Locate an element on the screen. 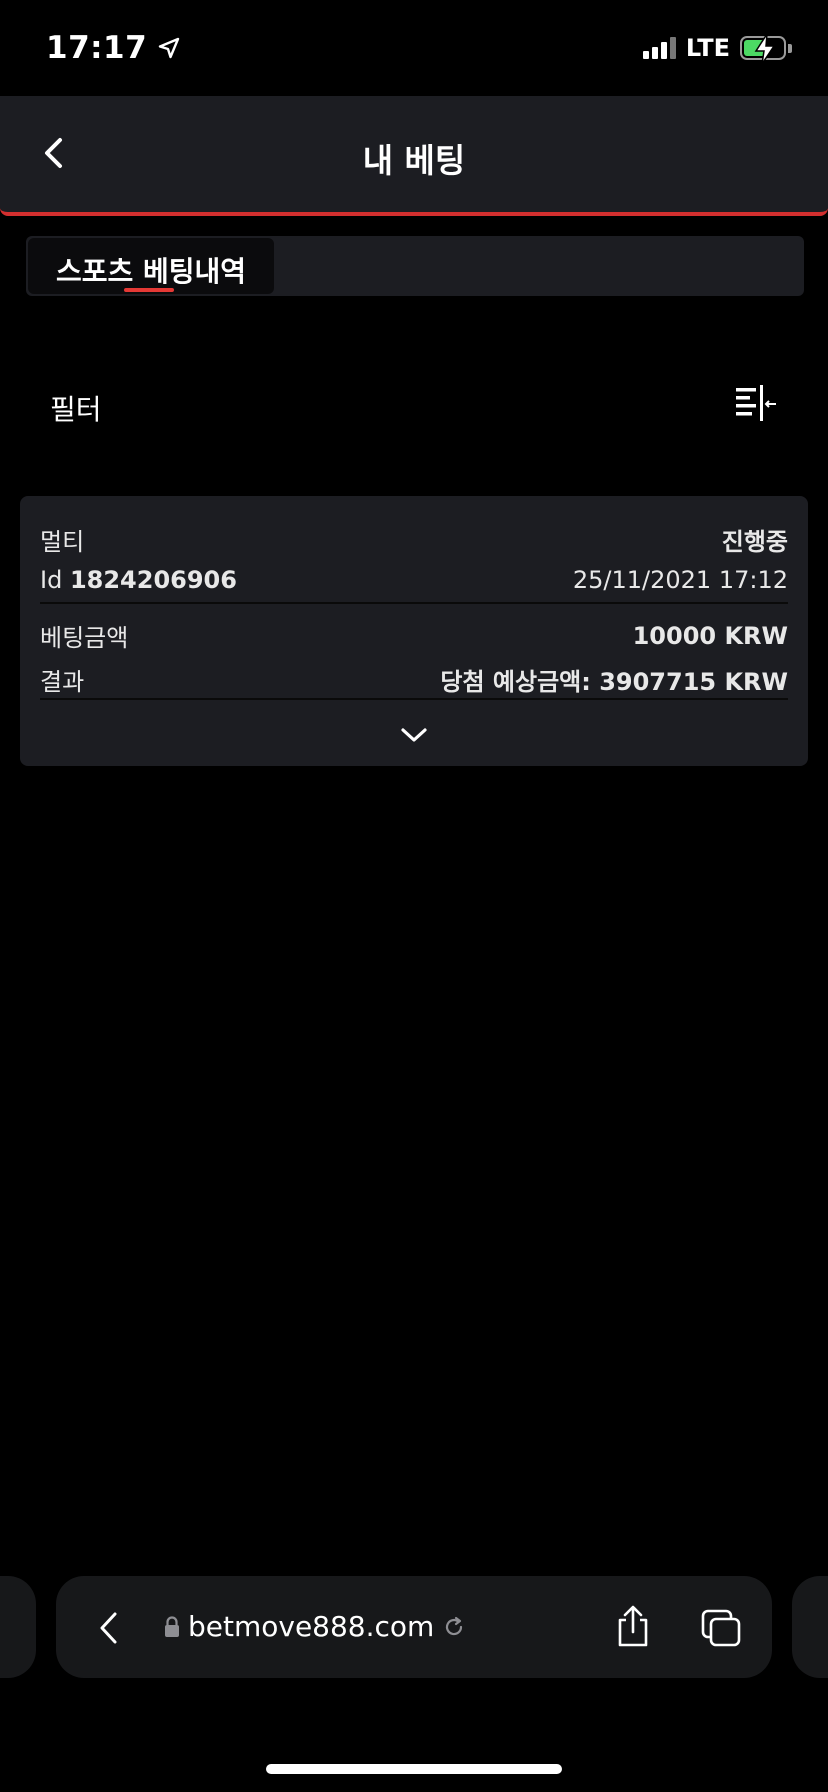 This screenshot has height=1792, width=828. location-arrow-icon is located at coordinates (169, 48).